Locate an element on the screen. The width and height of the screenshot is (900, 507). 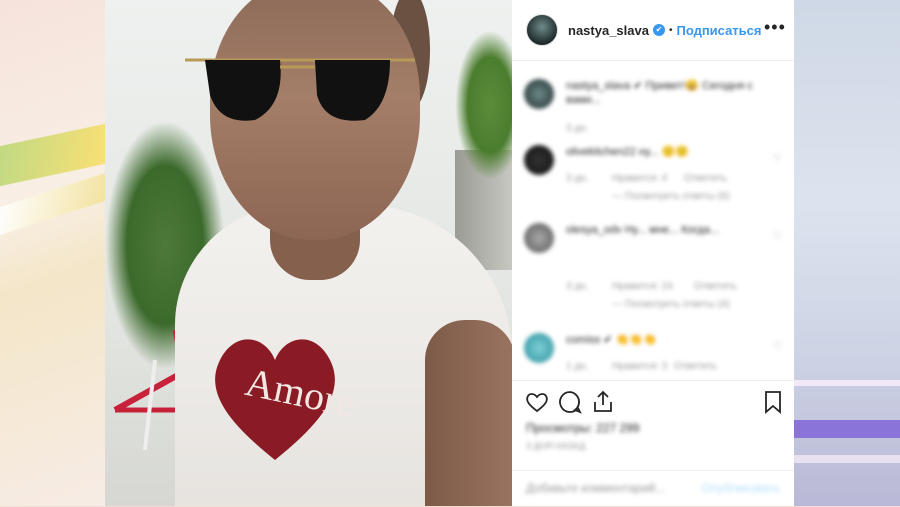
follow-button: Подписаться is located at coordinates (718, 30).